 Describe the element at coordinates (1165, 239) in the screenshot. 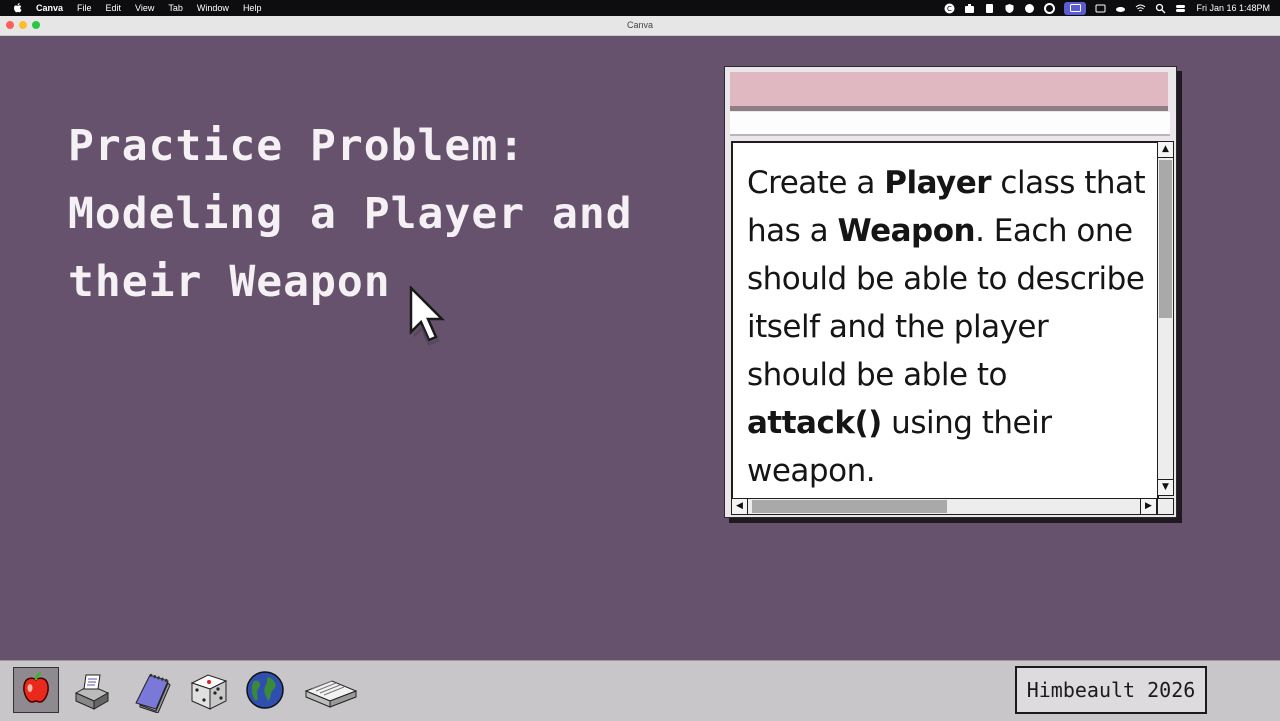

I see `vertical-scroll-thumb` at that location.